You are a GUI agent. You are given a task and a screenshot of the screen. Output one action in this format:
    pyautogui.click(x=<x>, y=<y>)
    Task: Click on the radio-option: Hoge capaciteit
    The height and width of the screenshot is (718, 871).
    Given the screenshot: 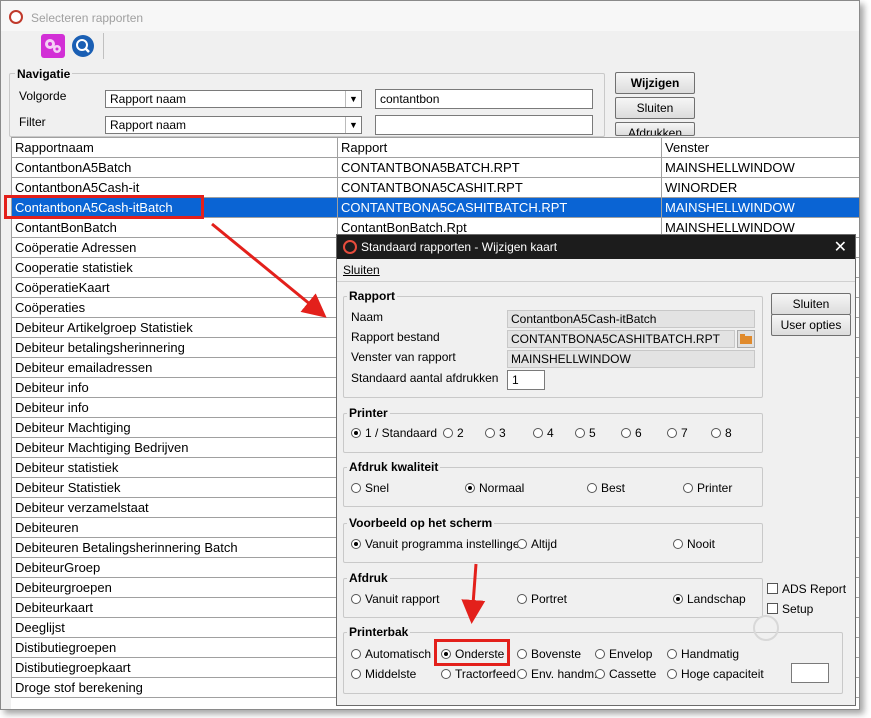 What is the action you would take?
    pyautogui.click(x=715, y=674)
    